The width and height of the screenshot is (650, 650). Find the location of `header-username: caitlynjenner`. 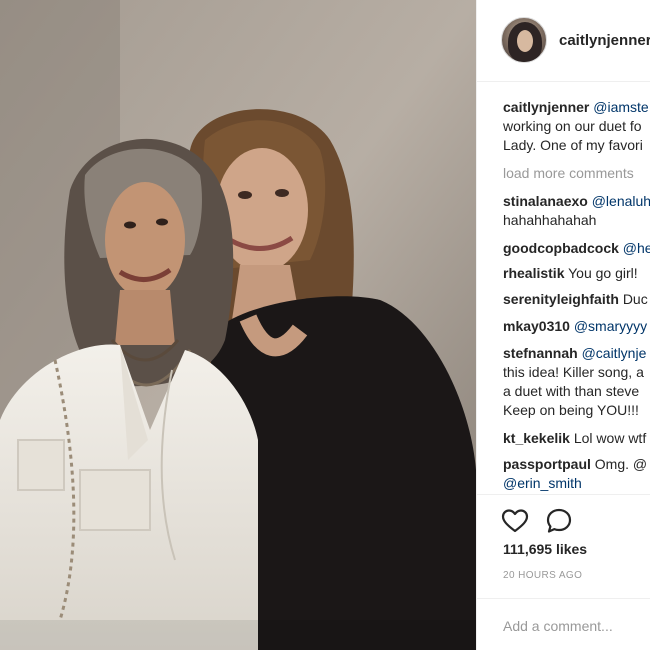

header-username: caitlynjenner is located at coordinates (604, 40).